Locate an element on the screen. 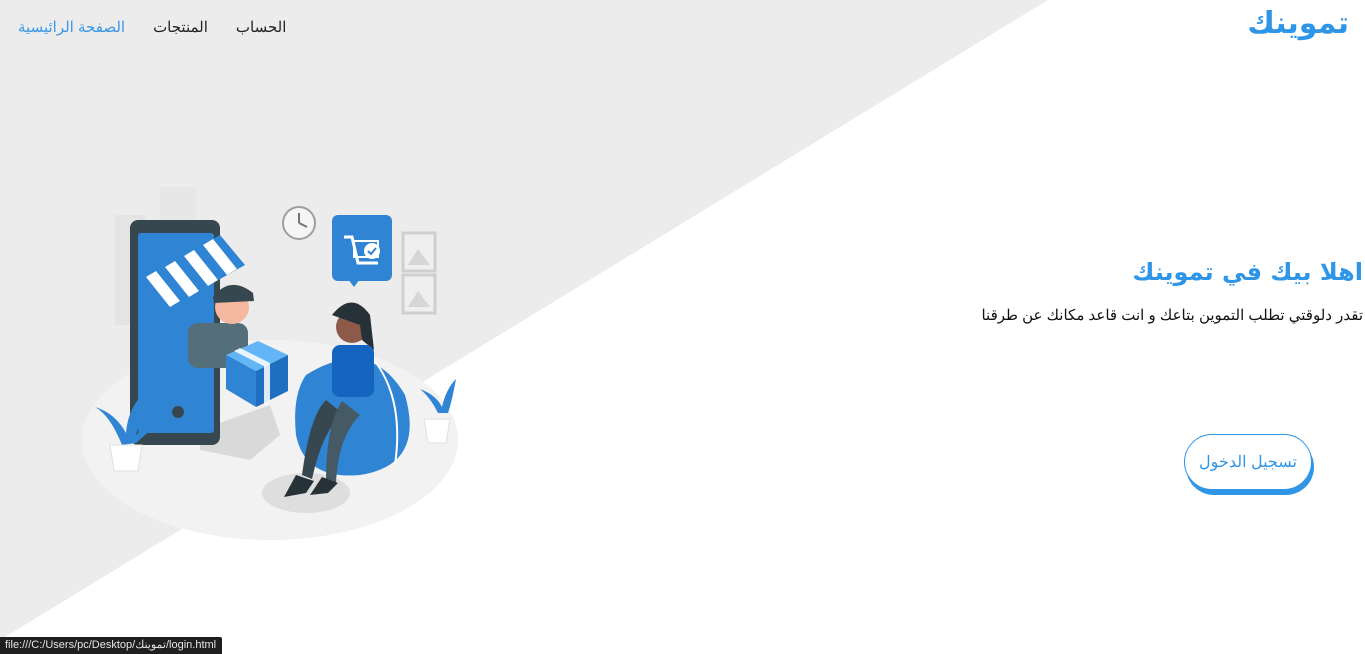  hero-illustration is located at coordinates (270, 363).